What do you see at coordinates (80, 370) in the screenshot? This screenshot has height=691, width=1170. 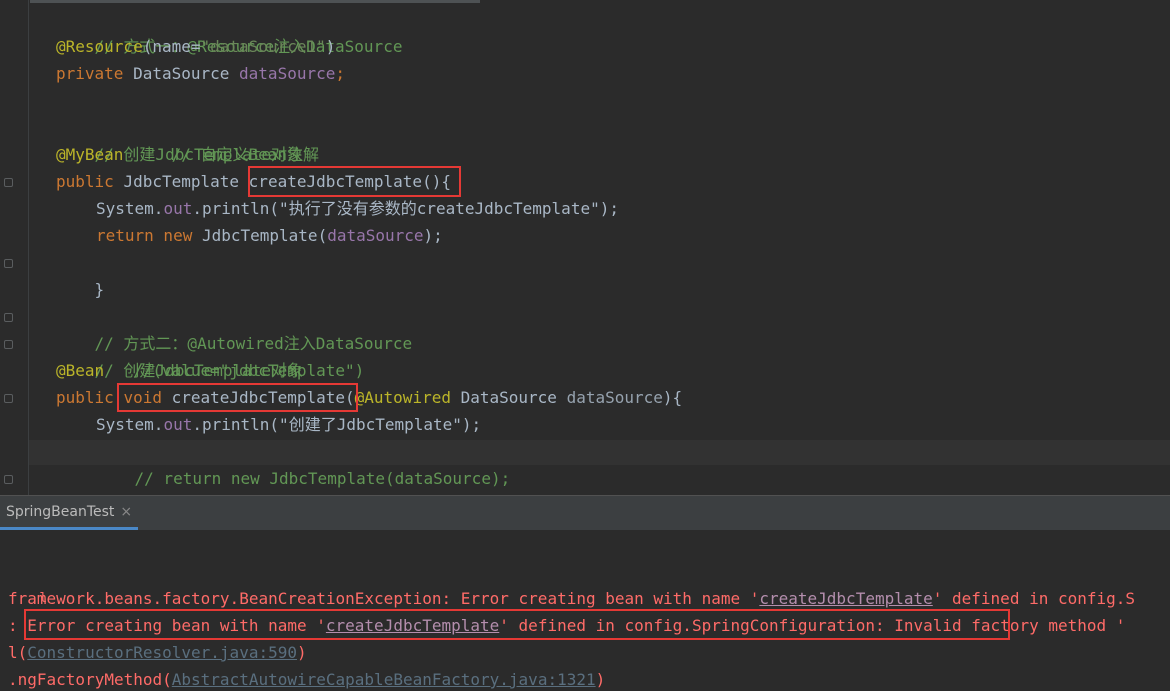 I see `annotation: @Bean` at bounding box center [80, 370].